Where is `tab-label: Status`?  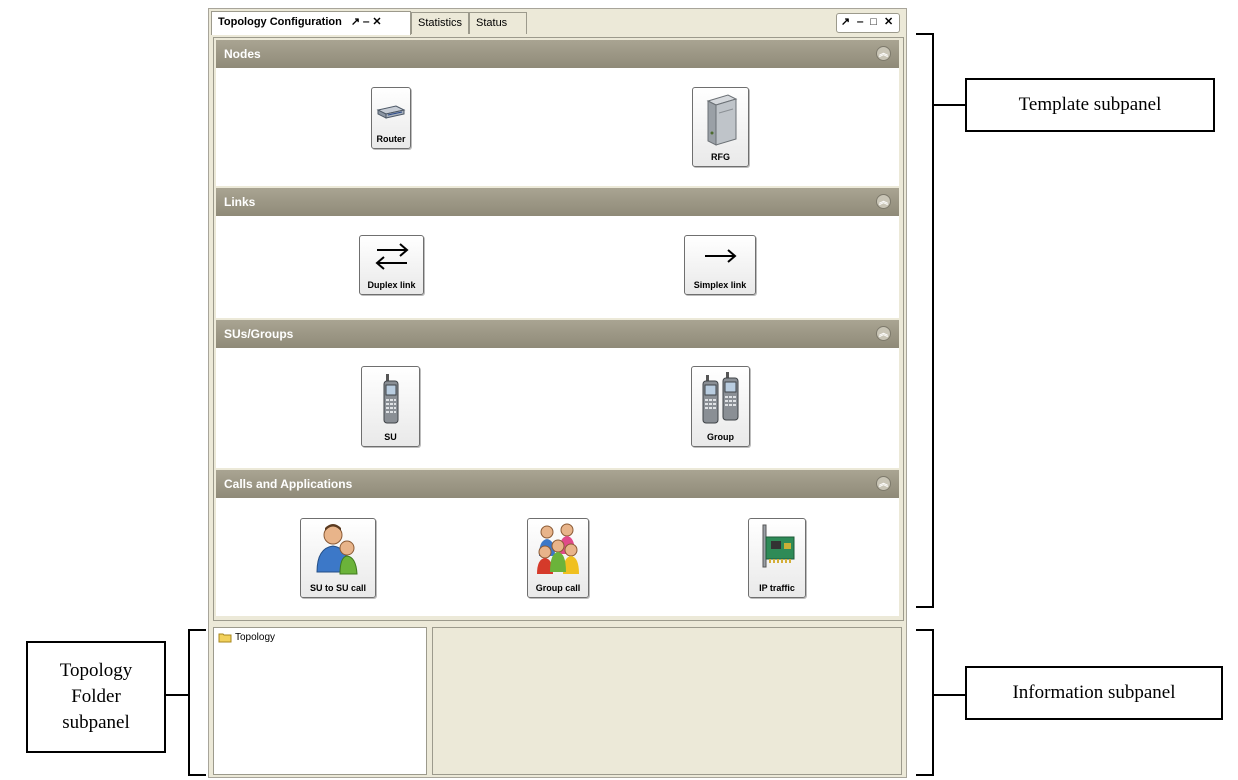
tab-label: Status is located at coordinates (492, 23).